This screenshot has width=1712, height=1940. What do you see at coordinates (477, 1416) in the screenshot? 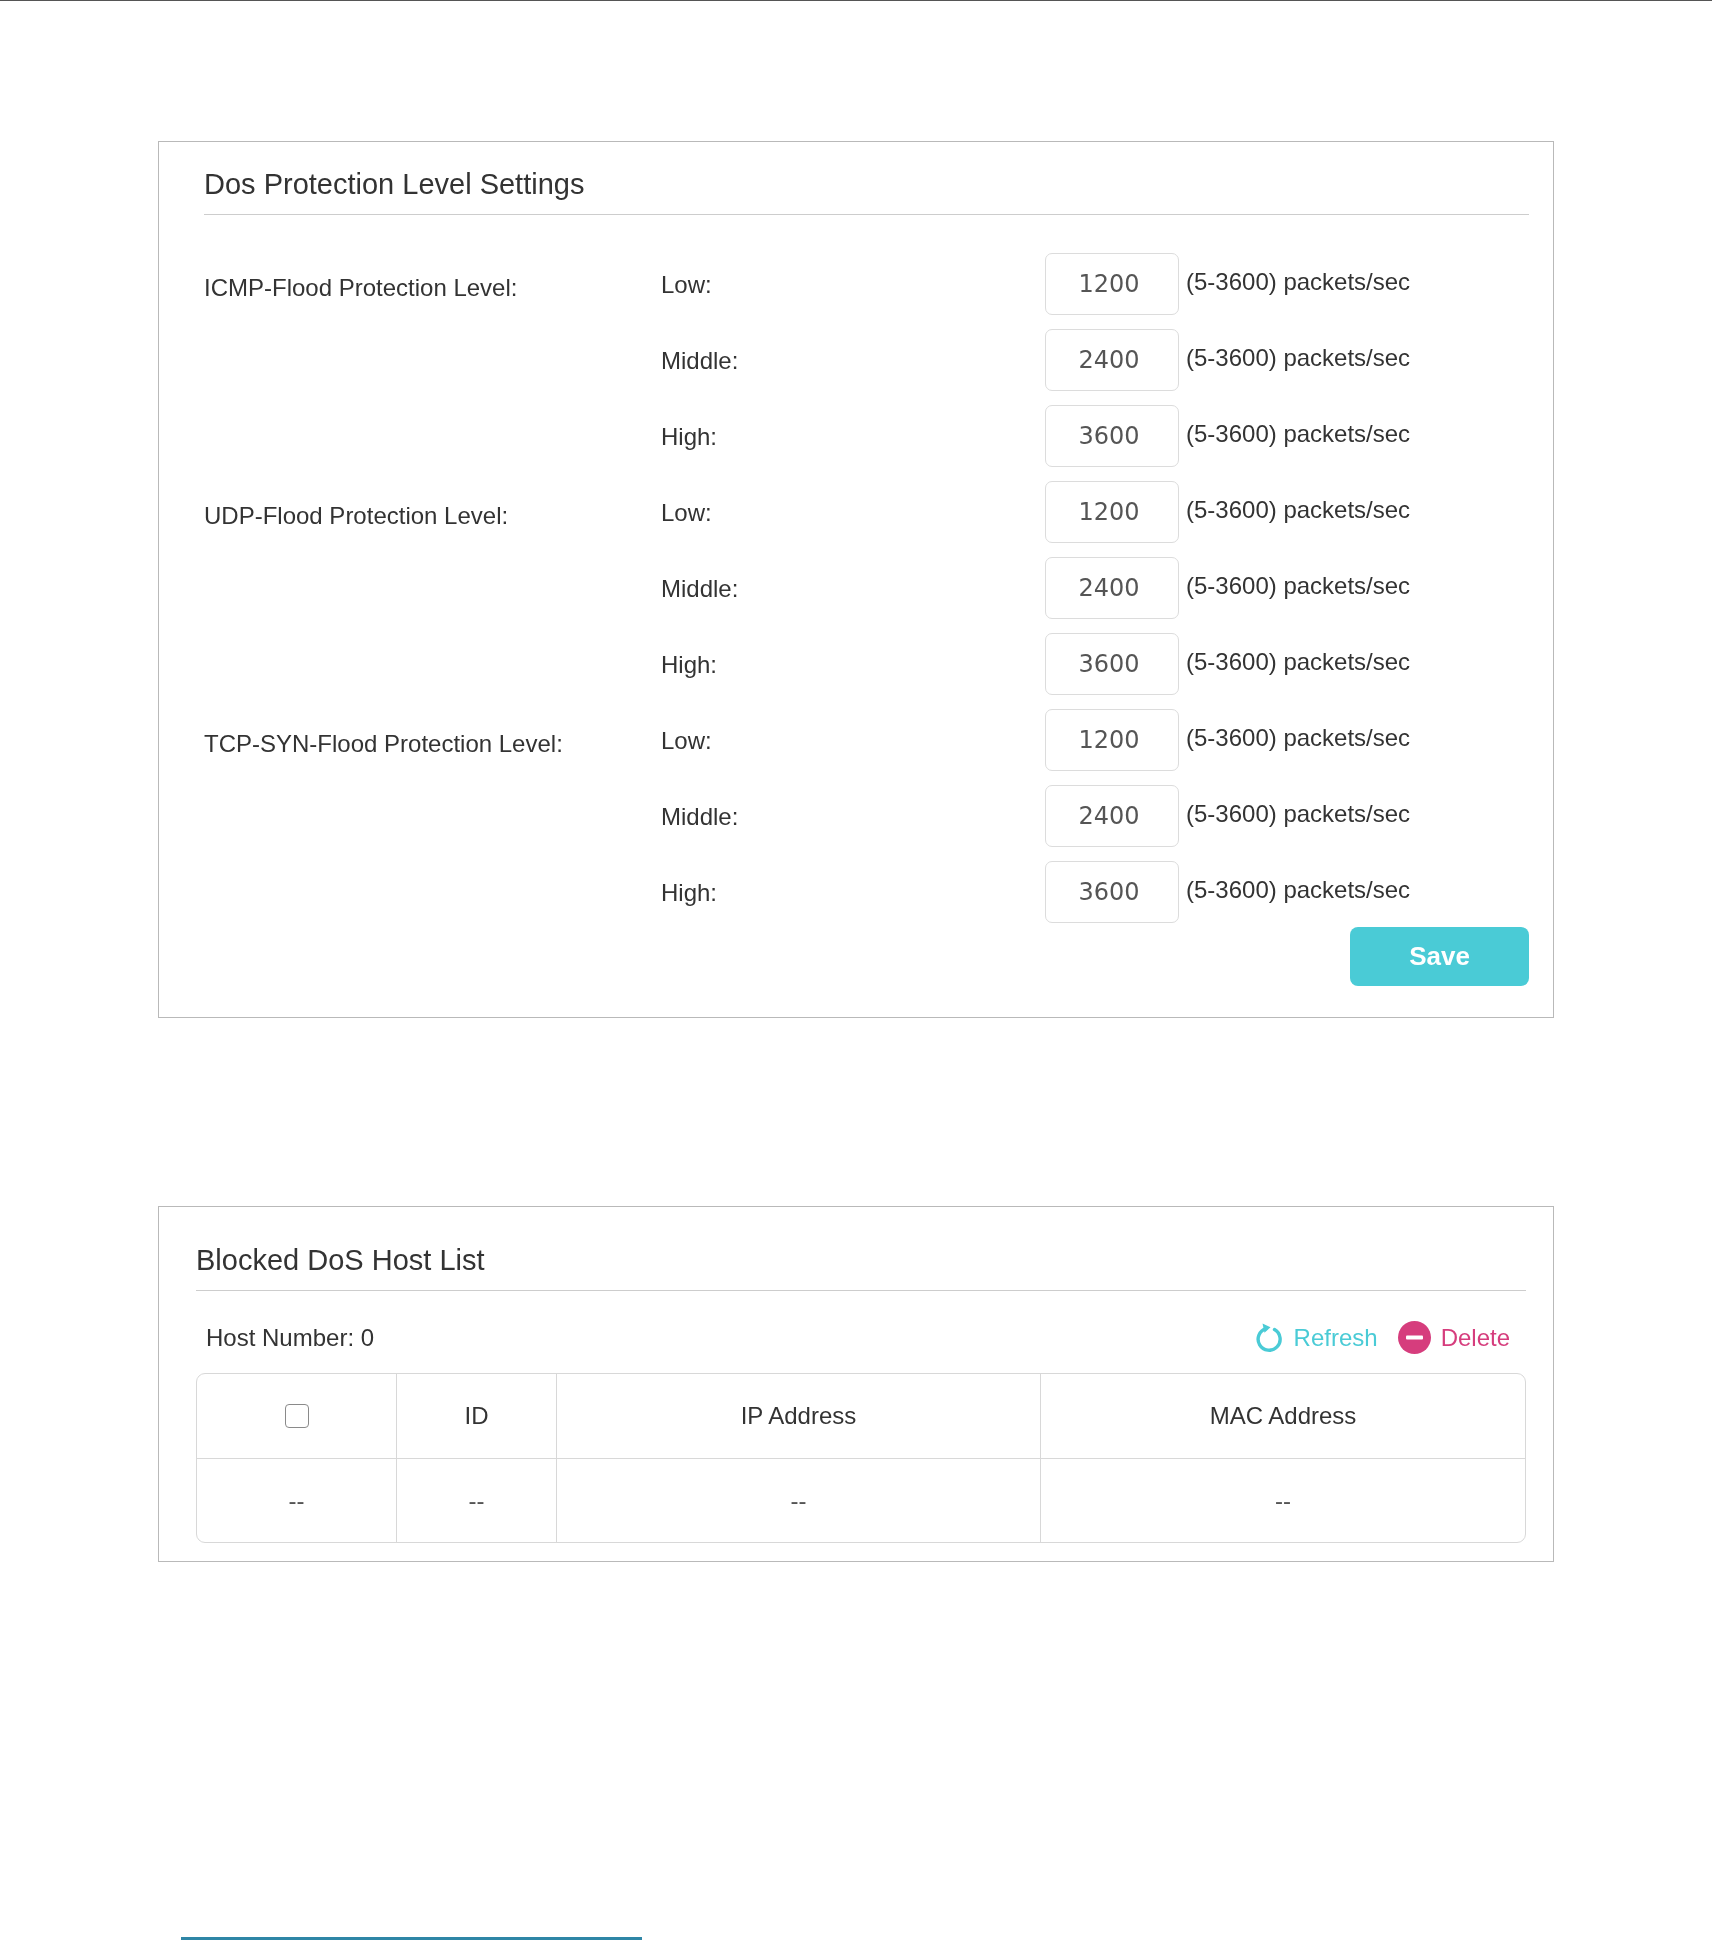
I see `column-header: ID` at bounding box center [477, 1416].